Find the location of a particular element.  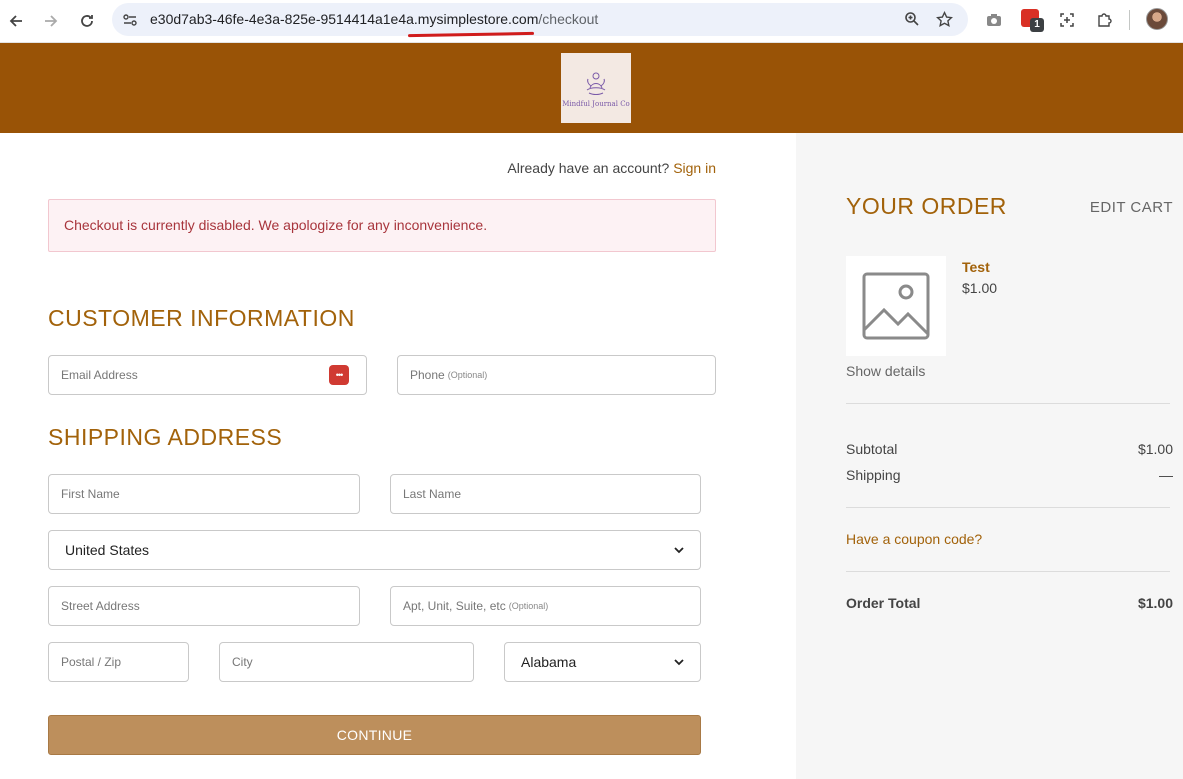

postal-zip-field: Postal / Zip is located at coordinates (118, 662).